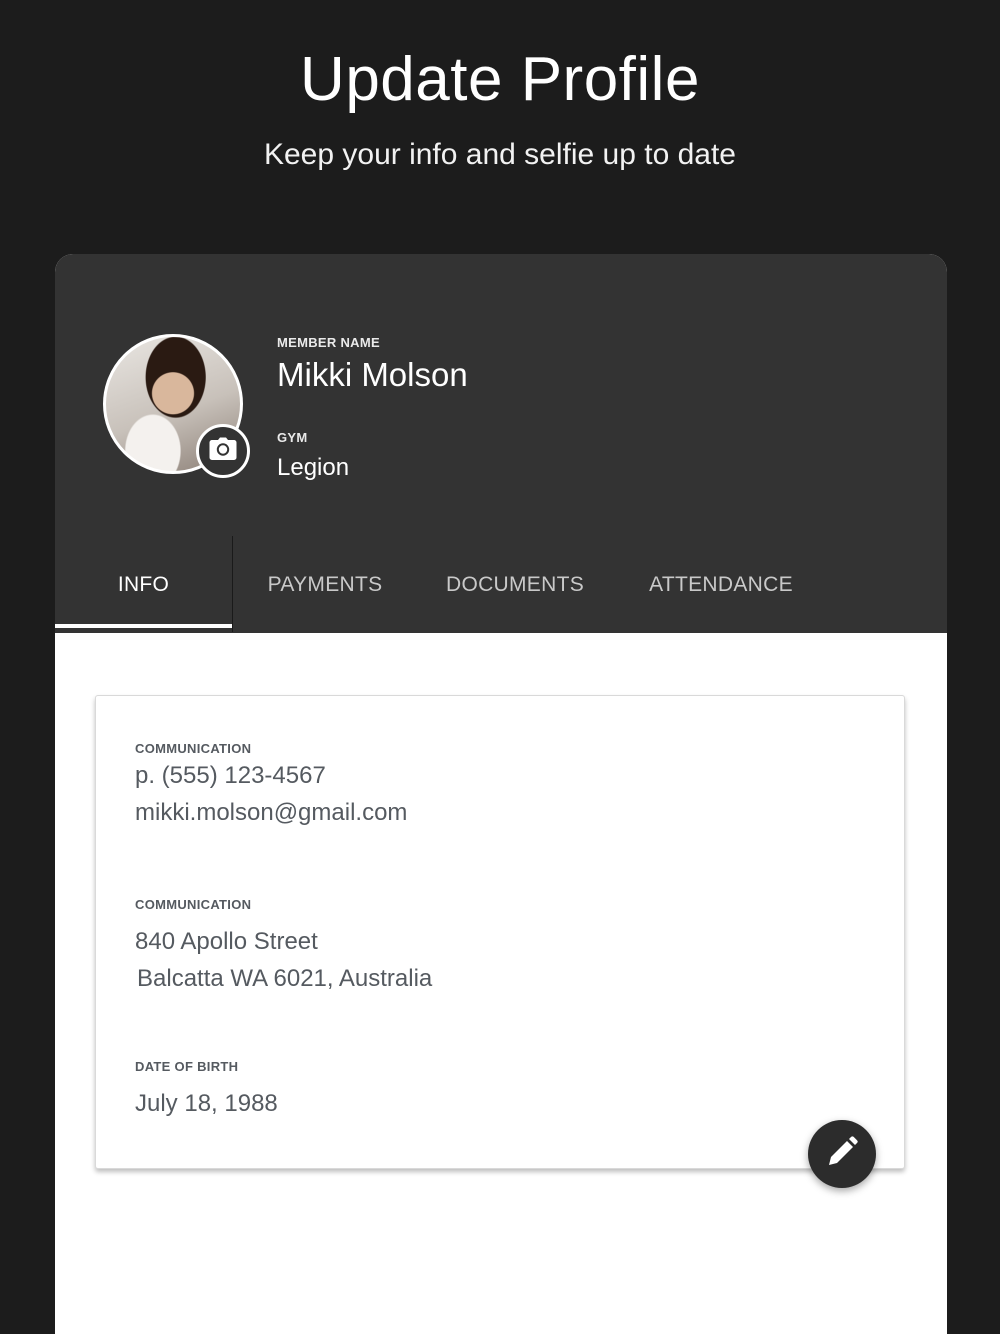 This screenshot has height=1334, width=1000. What do you see at coordinates (193, 904) in the screenshot?
I see `address-label: COMMUNICATION` at bounding box center [193, 904].